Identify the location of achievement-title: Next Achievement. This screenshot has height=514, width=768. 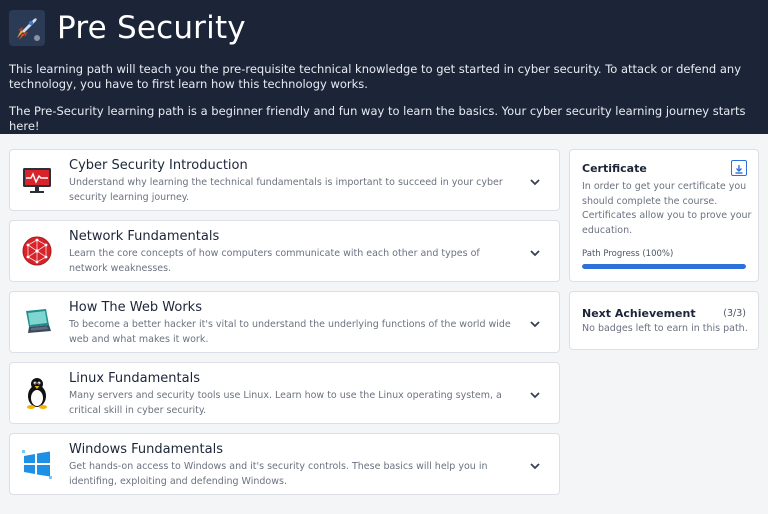
(639, 313).